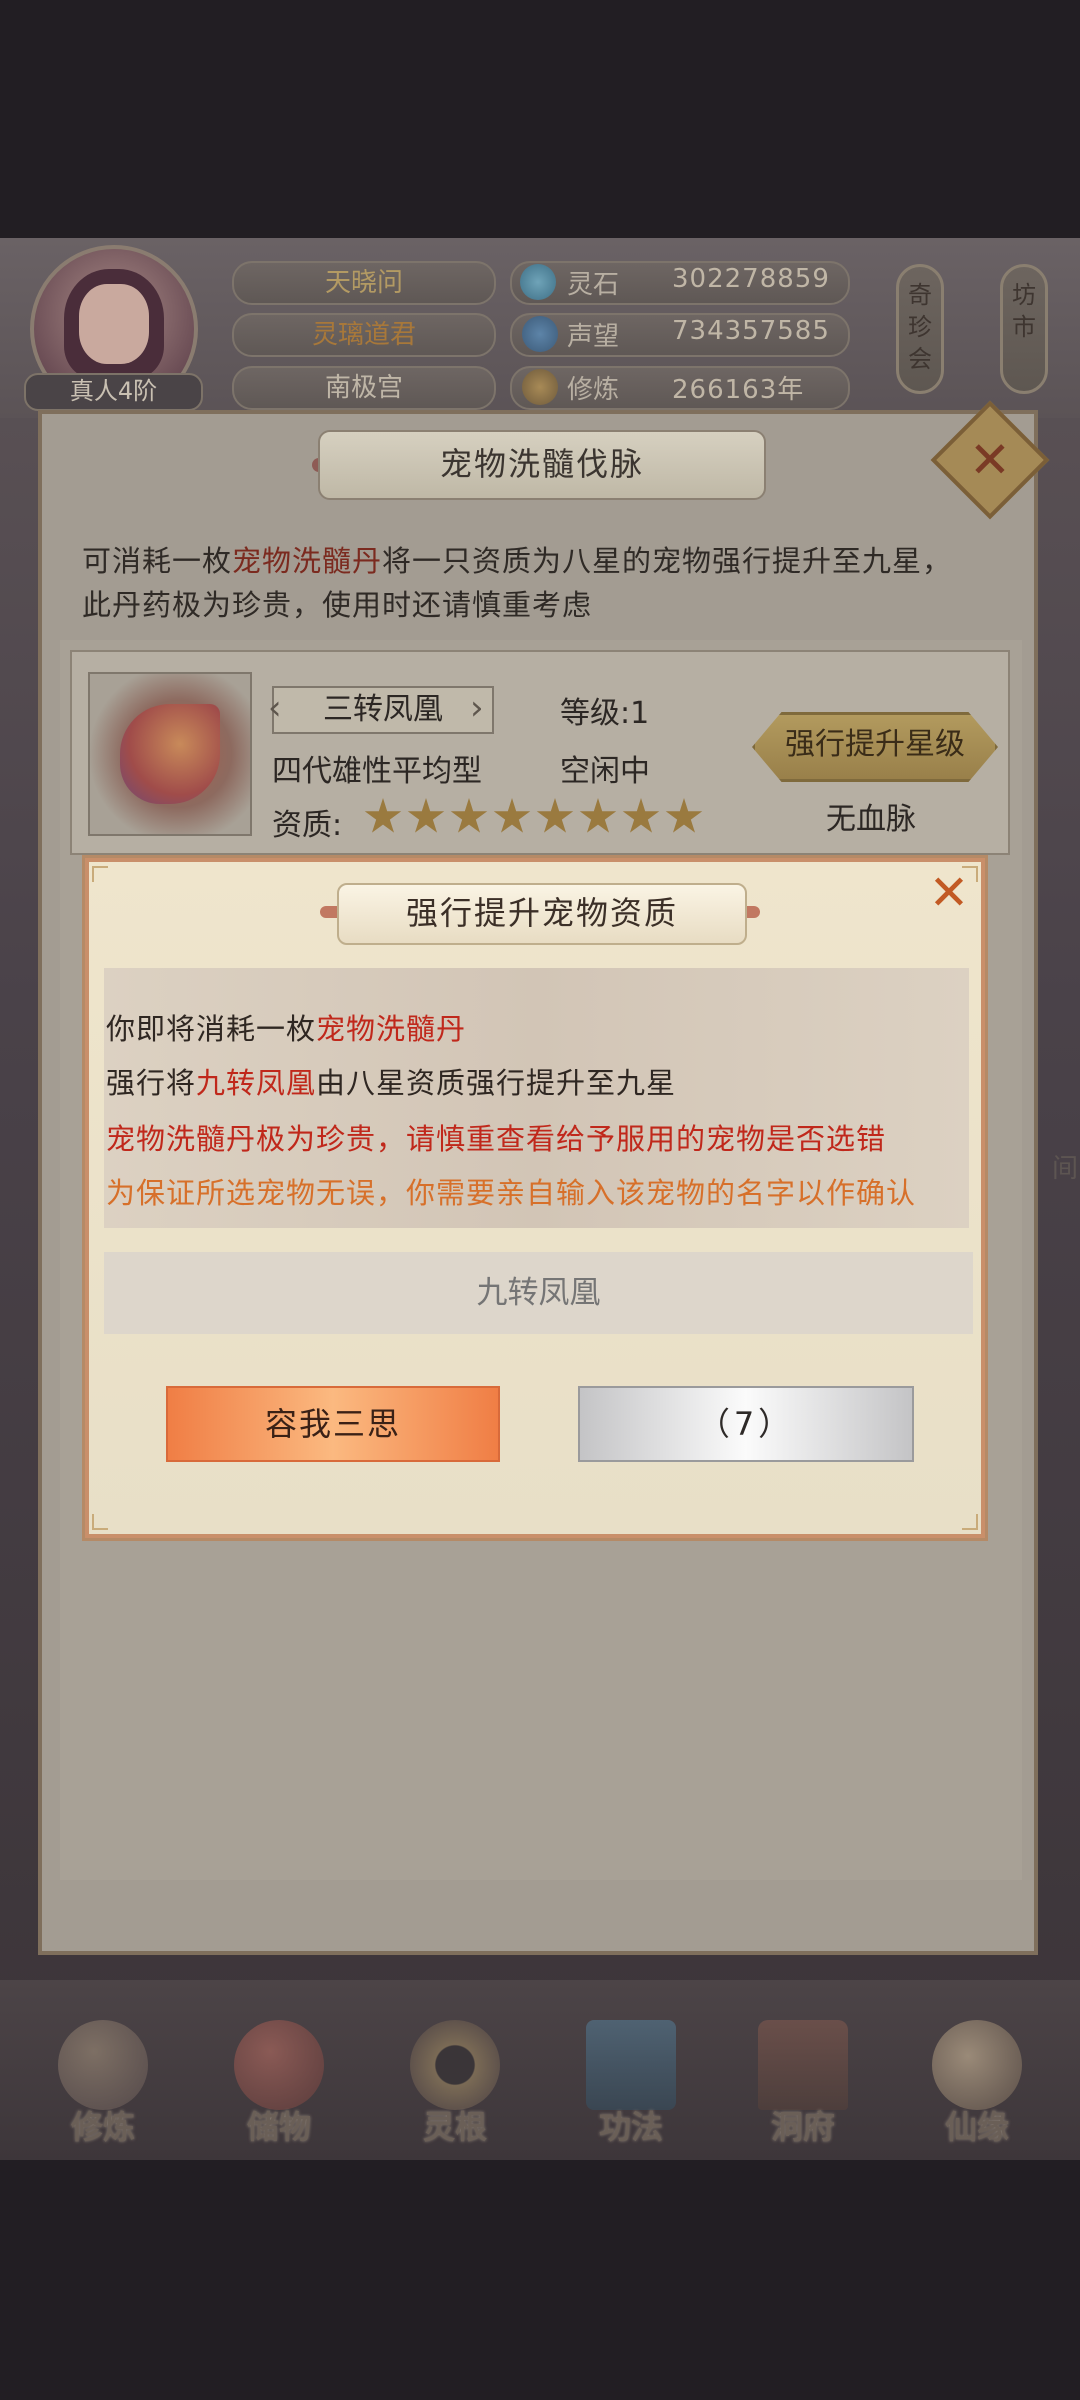 The width and height of the screenshot is (1080, 2400). Describe the element at coordinates (454, 2127) in the screenshot. I see `nav-spirit-root-label: 灵根` at that location.